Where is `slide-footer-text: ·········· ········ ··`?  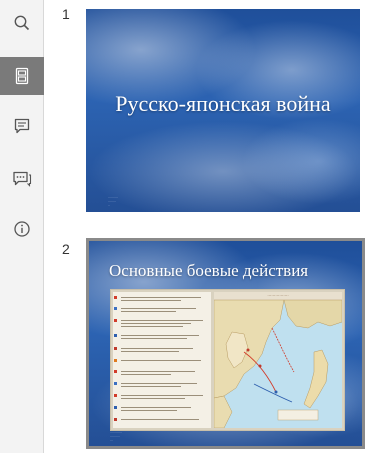 slide-footer-text: ·········· ········ ·· is located at coordinates (113, 201).